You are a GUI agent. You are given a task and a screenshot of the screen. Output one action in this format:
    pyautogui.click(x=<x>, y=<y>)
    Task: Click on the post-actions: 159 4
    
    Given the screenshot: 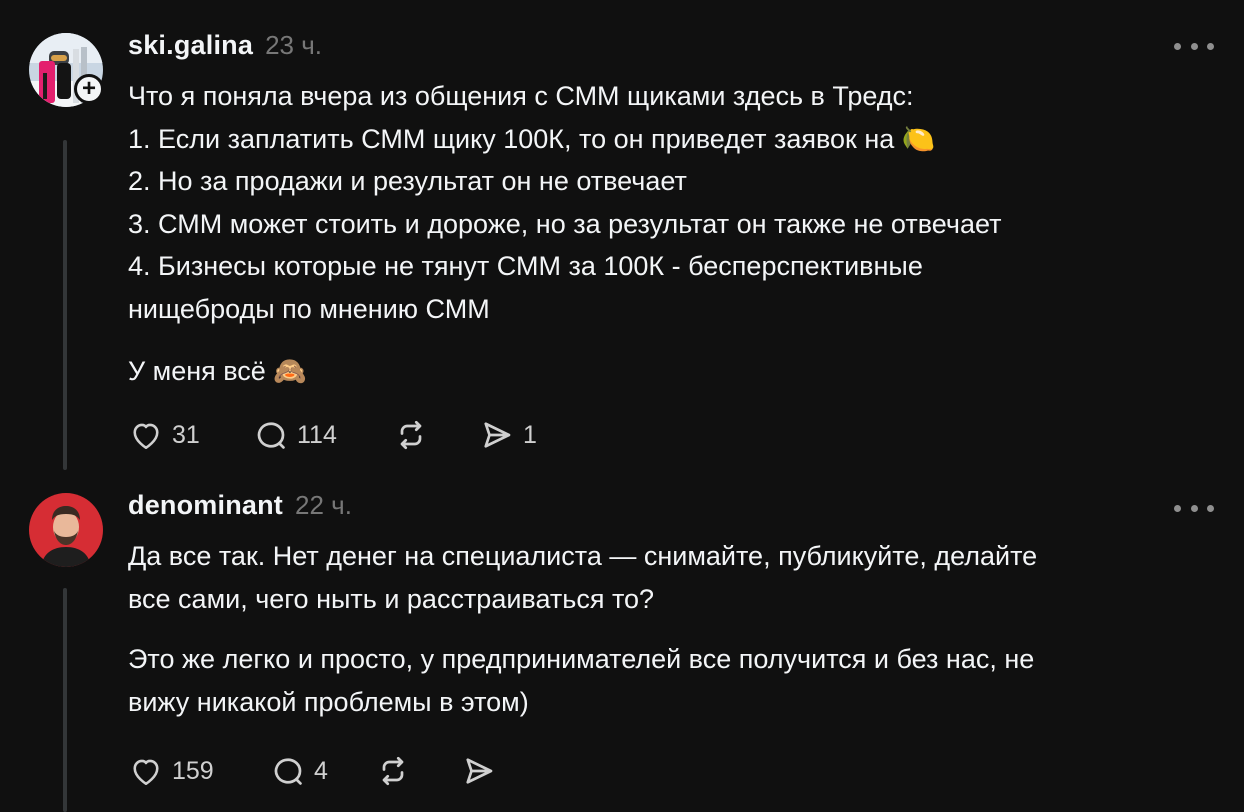 What is the action you would take?
    pyautogui.click(x=312, y=771)
    